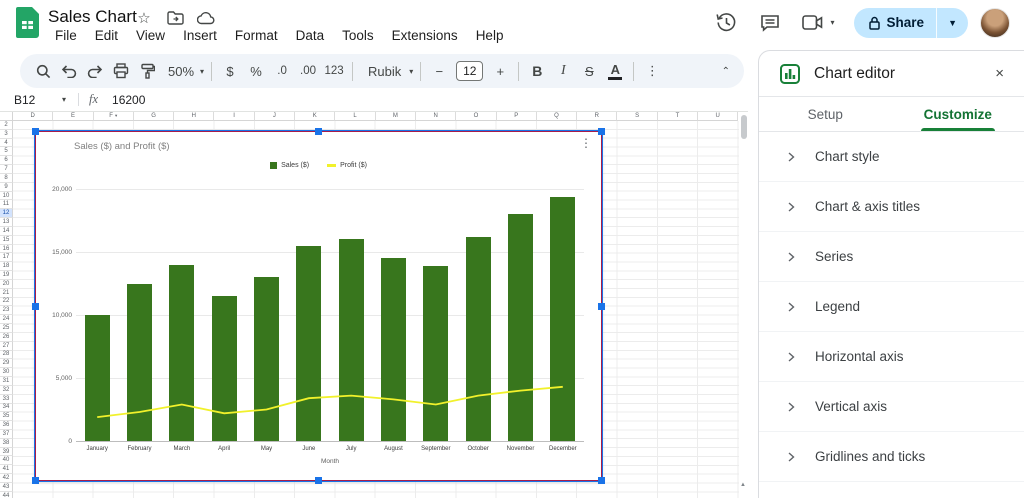 The image size is (1024, 498). What do you see at coordinates (6, 258) in the screenshot?
I see `row-header-17: 17` at bounding box center [6, 258].